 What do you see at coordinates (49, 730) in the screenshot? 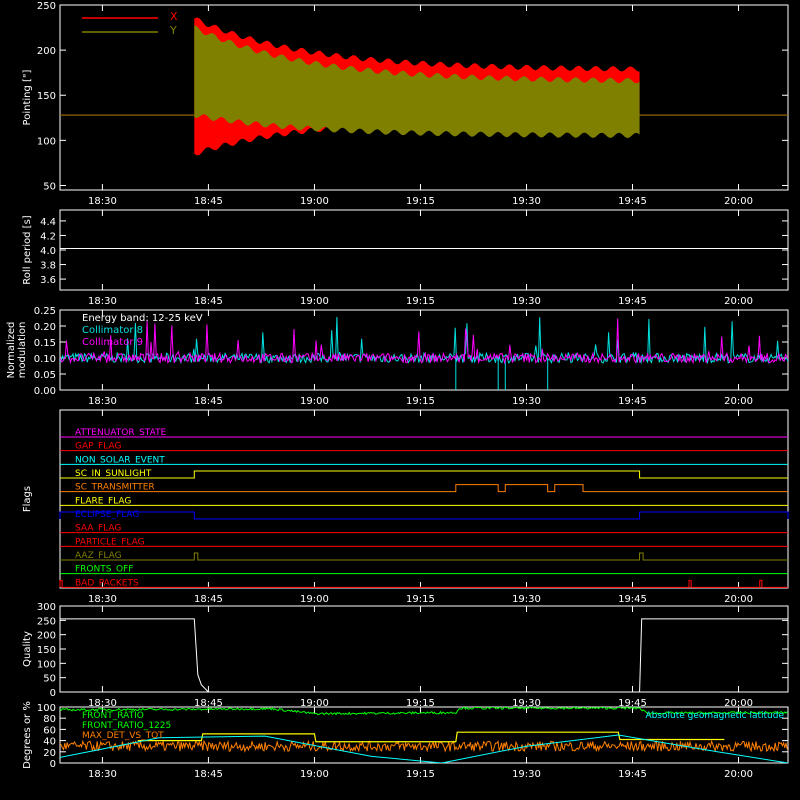
I see `y-tick-label: 60` at bounding box center [49, 730].